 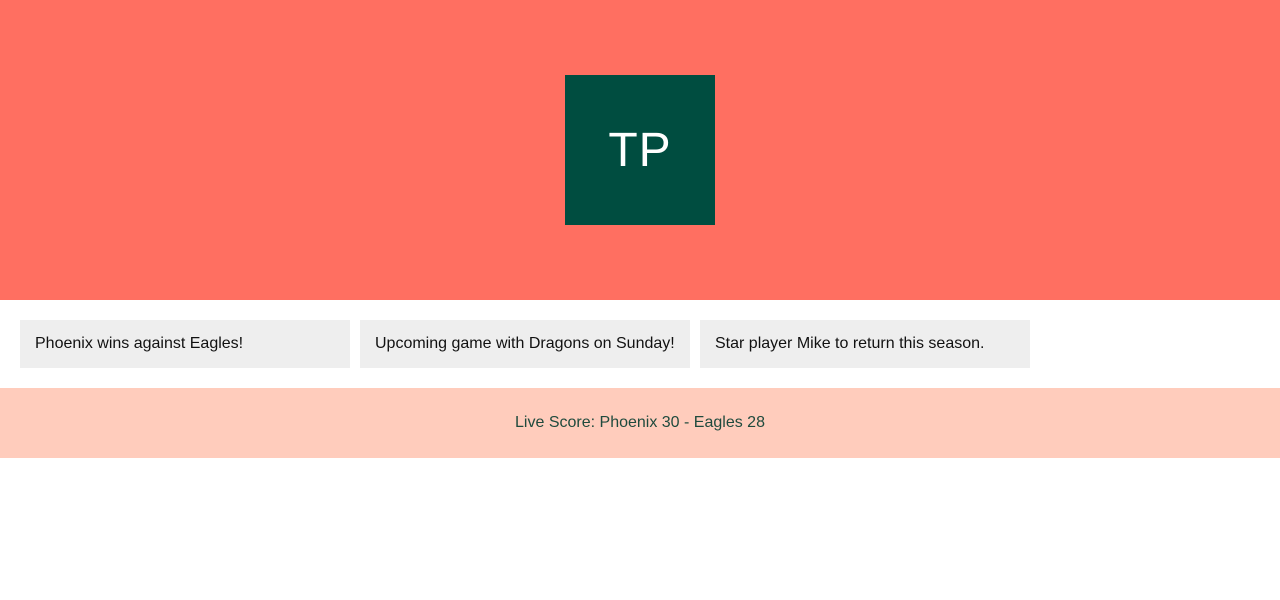 I want to click on live-score-text: Live Score: Phoenix 30 - Eagles 28, so click(x=640, y=422).